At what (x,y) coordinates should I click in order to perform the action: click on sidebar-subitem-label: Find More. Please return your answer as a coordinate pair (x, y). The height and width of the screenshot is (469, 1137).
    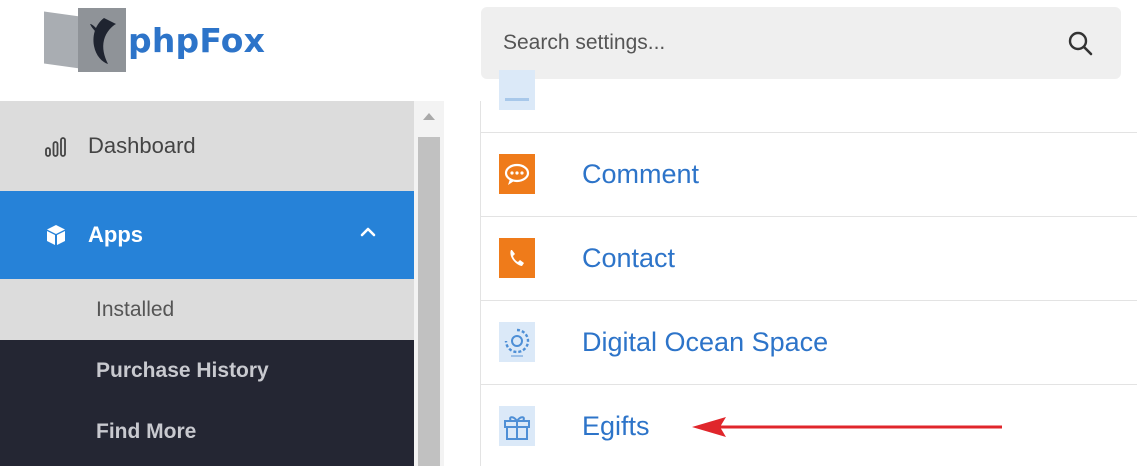
    Looking at the image, I should click on (146, 431).